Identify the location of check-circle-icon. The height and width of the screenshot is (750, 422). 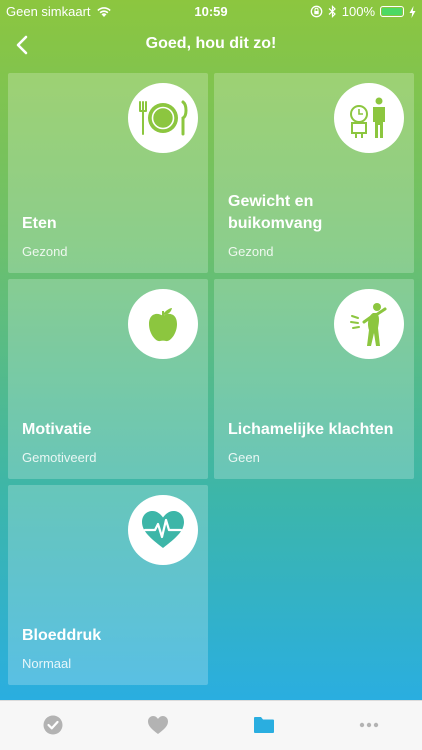
(53, 725).